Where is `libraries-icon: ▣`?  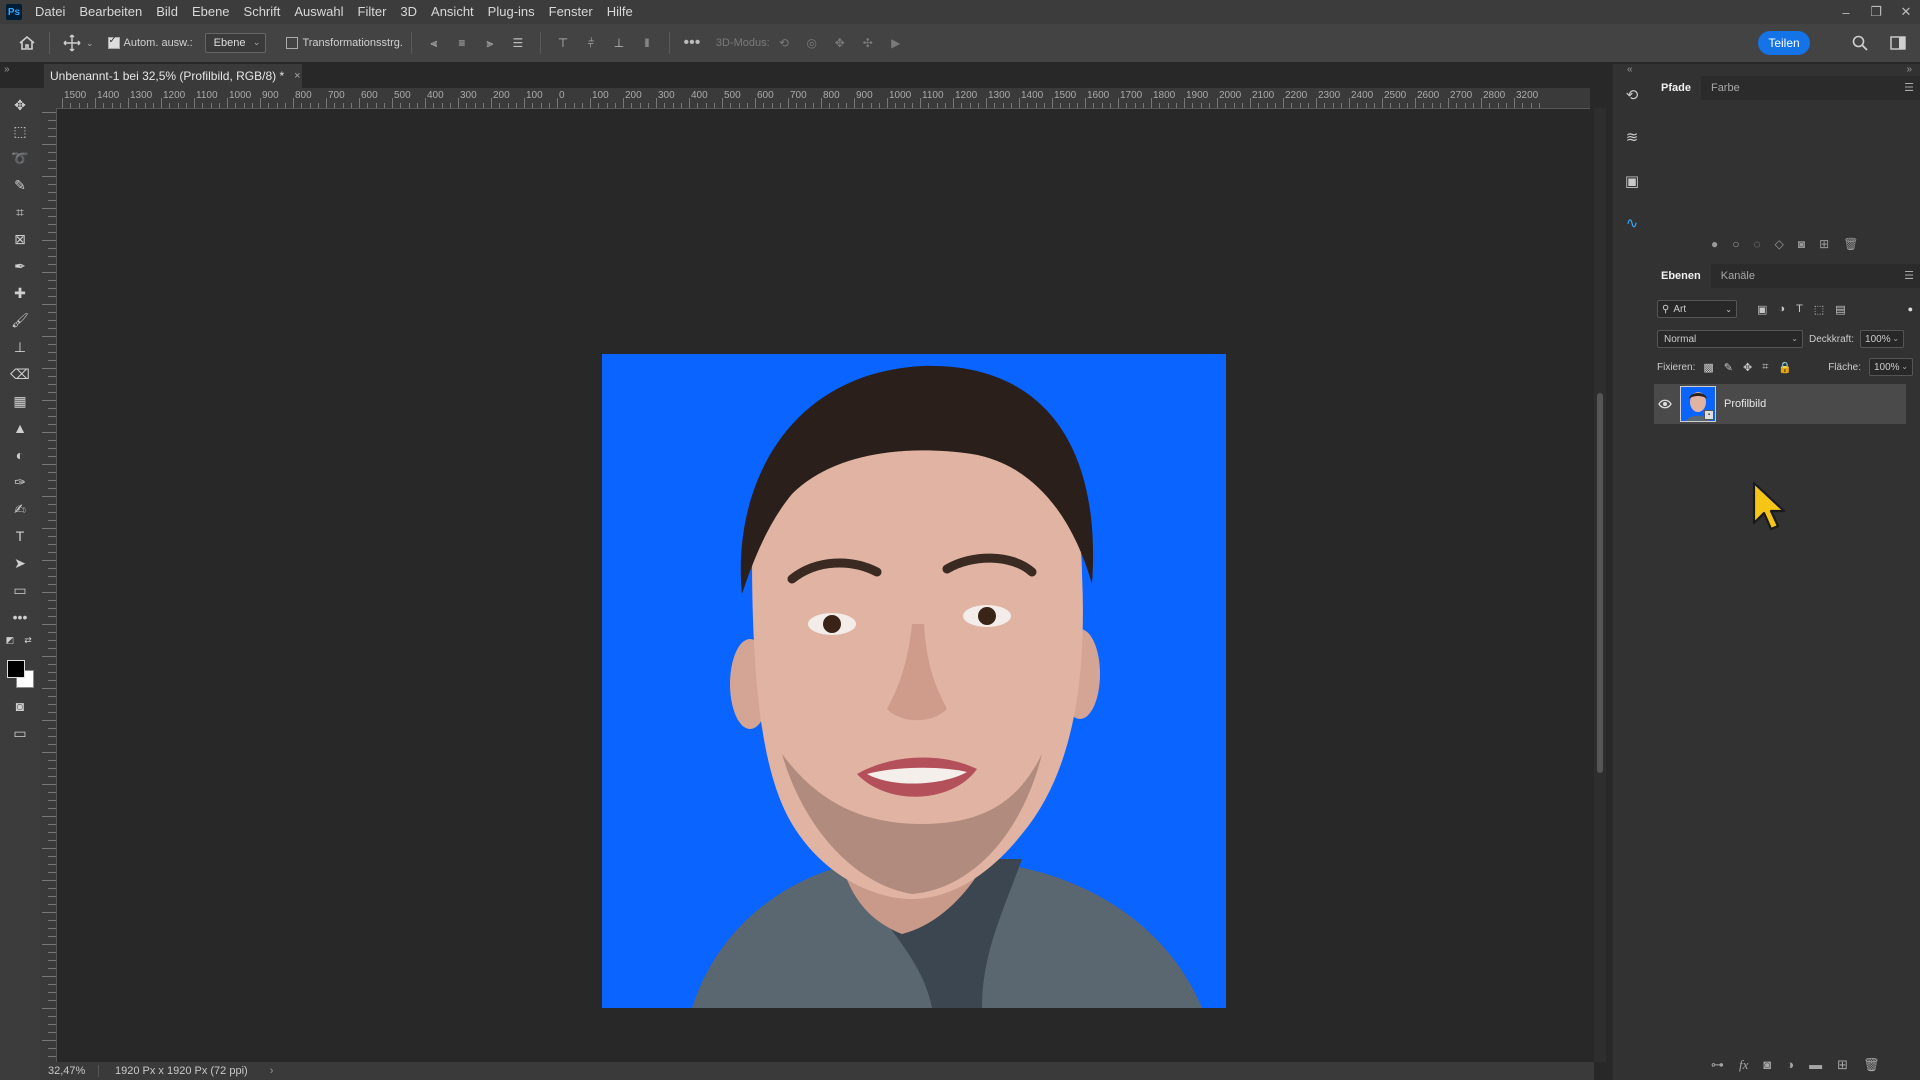
libraries-icon: ▣ is located at coordinates (1632, 181).